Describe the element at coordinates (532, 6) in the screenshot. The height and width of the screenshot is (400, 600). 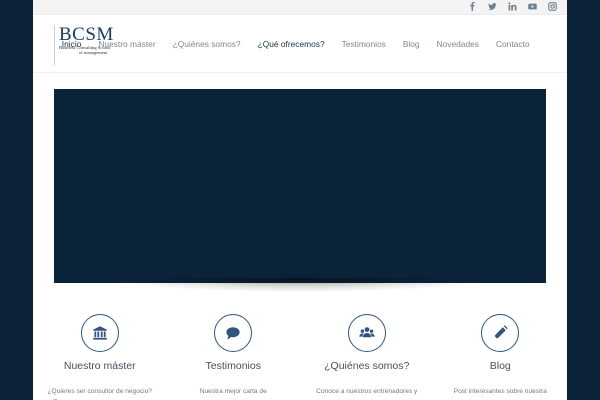
I see `youtube-icon` at that location.